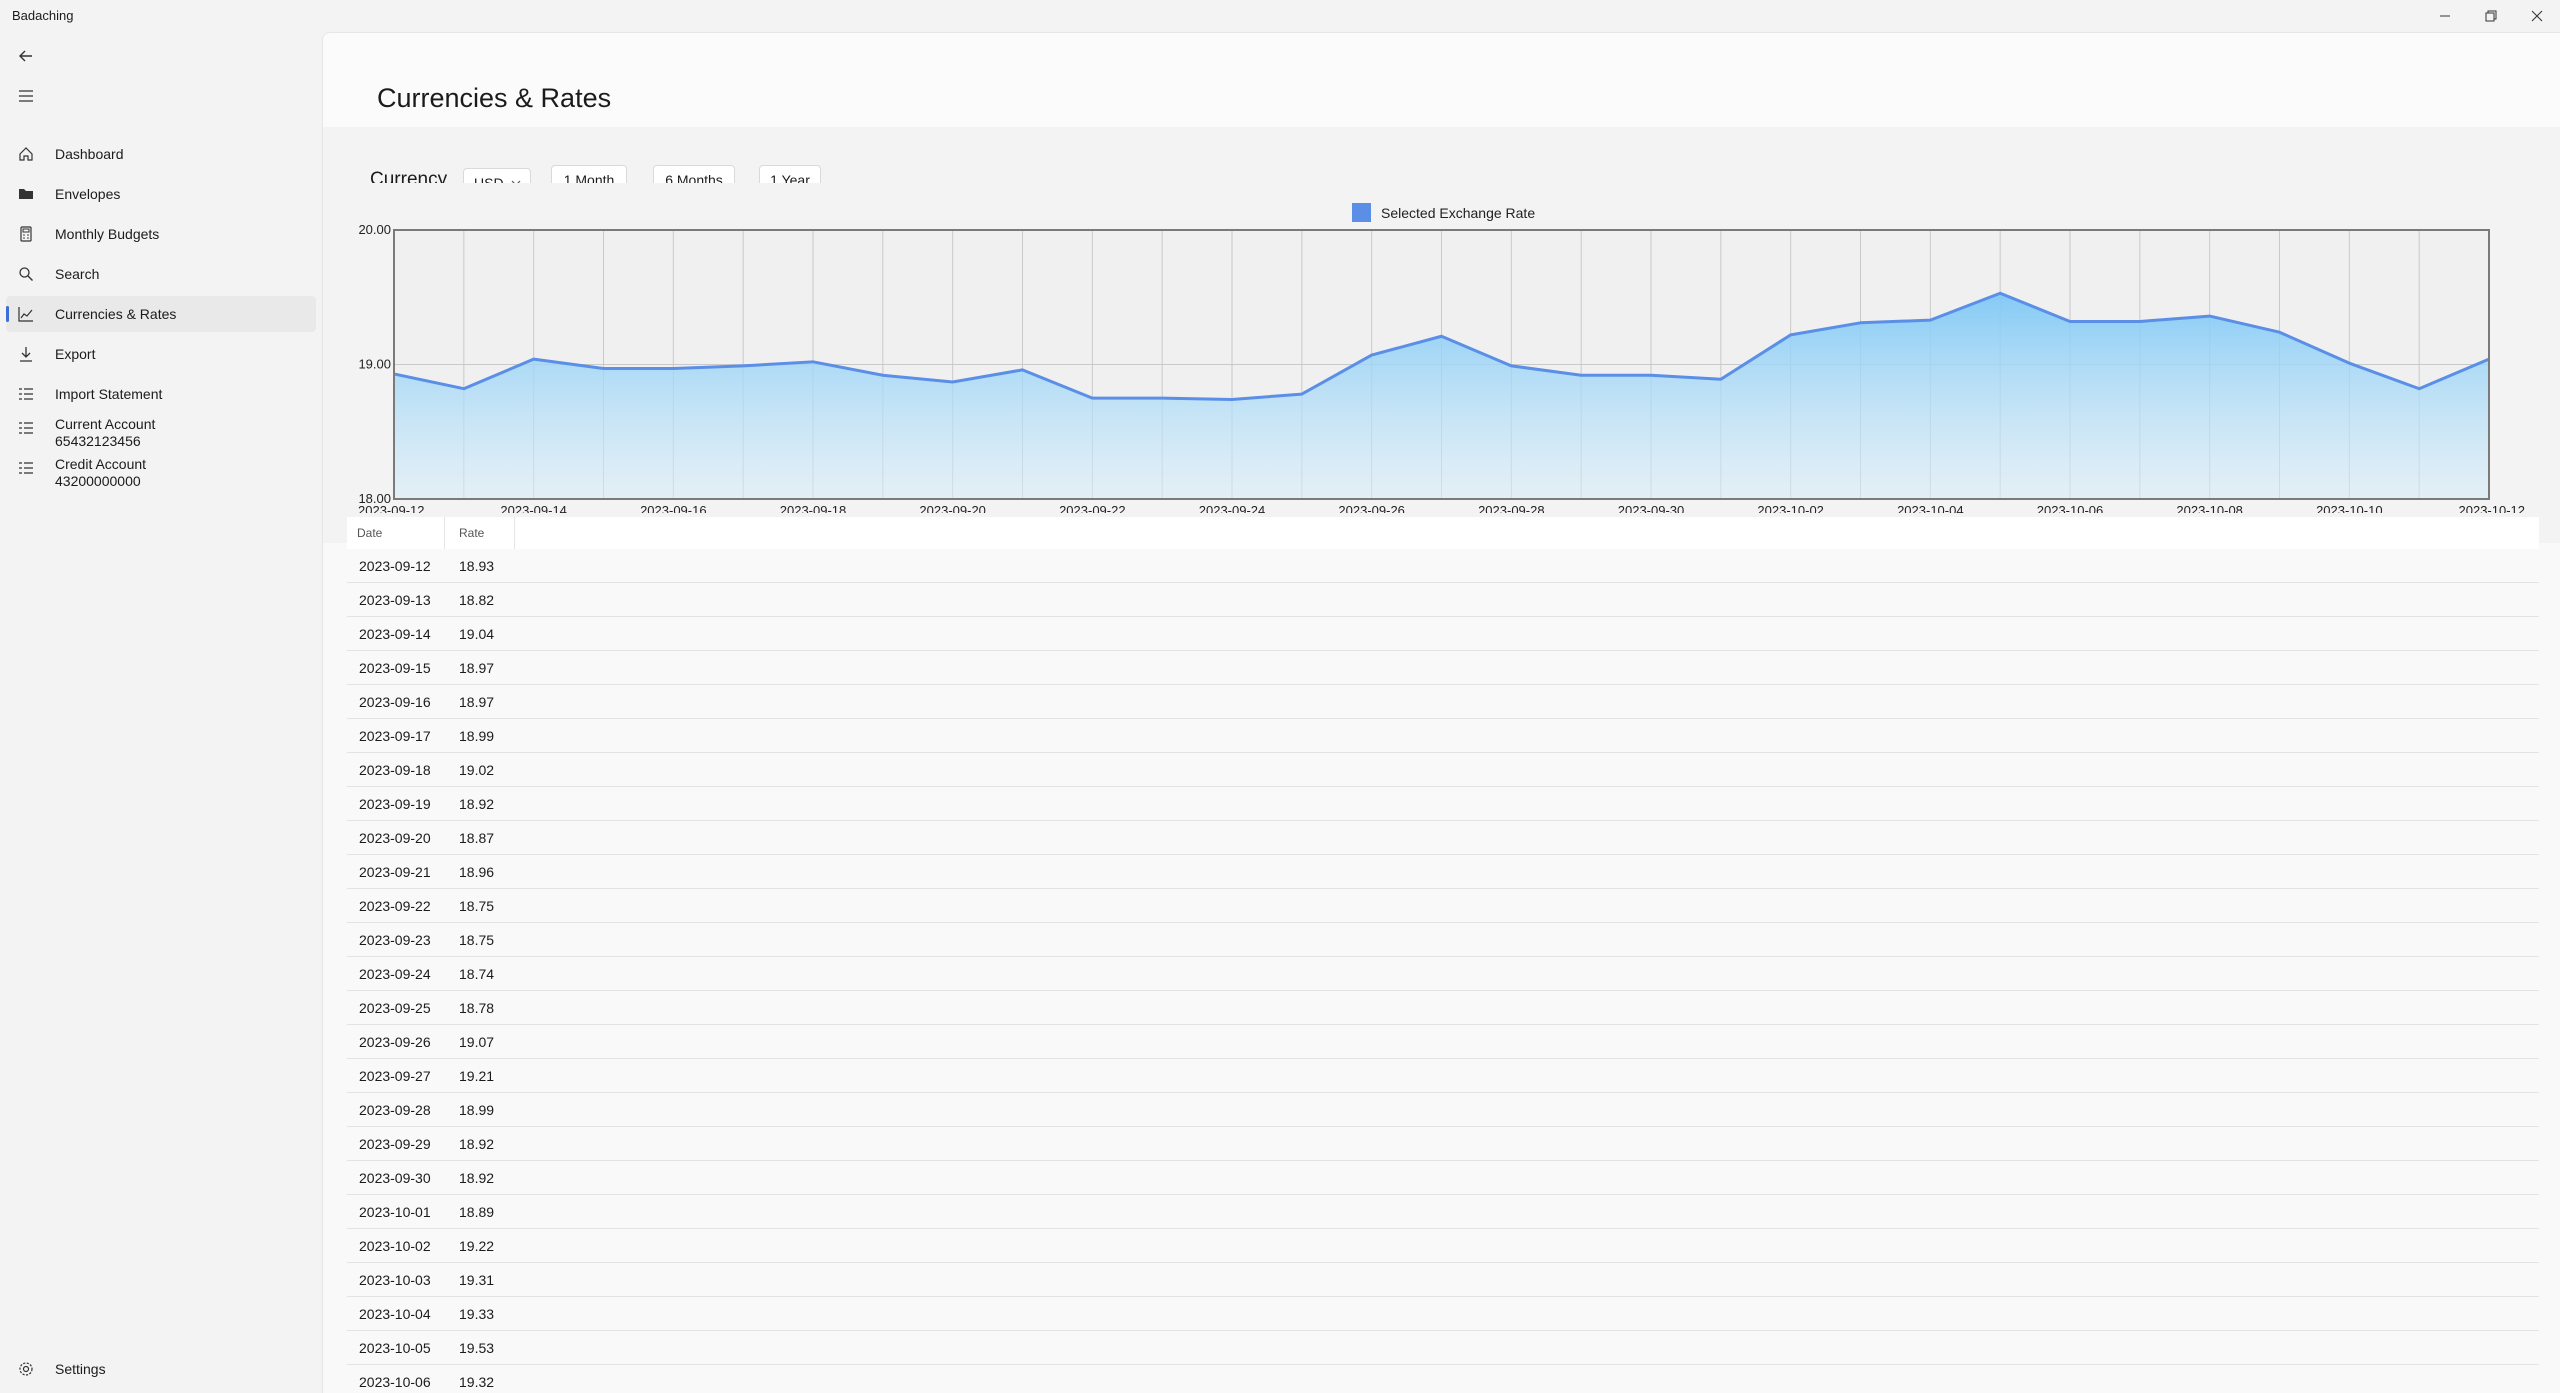  Describe the element at coordinates (26, 354) in the screenshot. I see `download-icon` at that location.